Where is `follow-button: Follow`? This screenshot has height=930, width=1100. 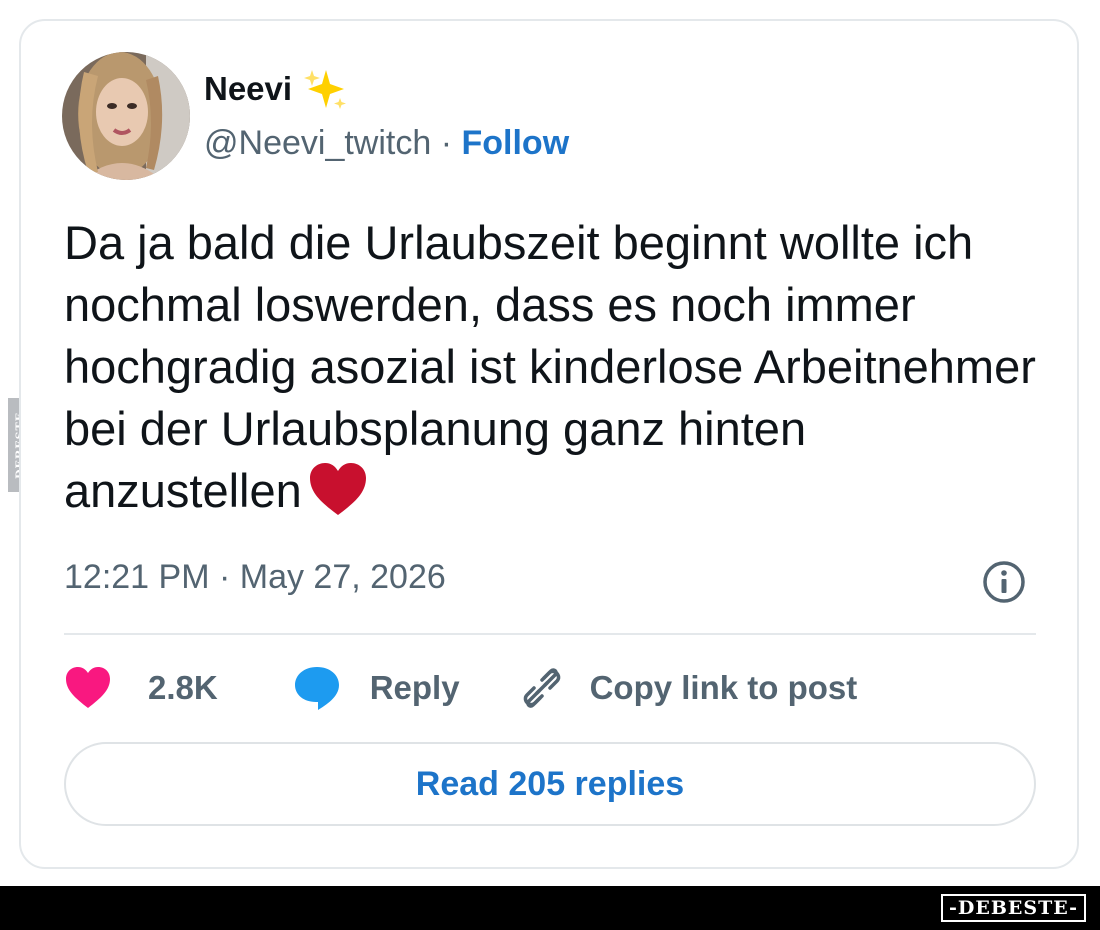 follow-button: Follow is located at coordinates (516, 143).